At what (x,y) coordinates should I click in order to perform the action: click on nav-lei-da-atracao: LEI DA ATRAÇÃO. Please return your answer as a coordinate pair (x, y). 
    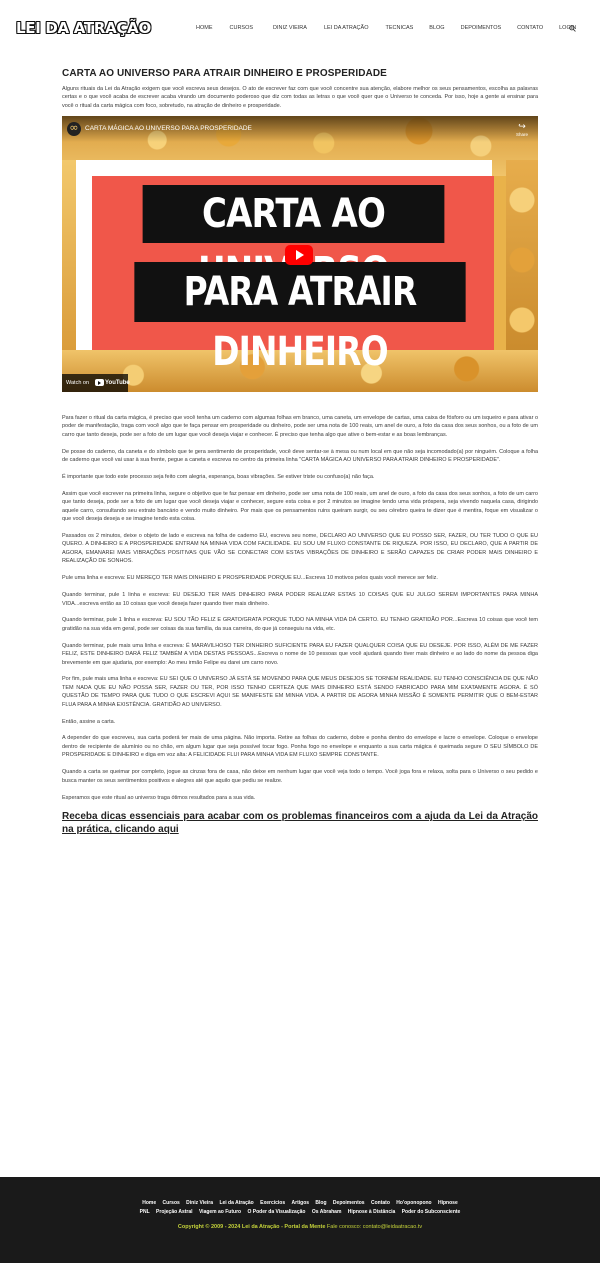
    Looking at the image, I should click on (346, 28).